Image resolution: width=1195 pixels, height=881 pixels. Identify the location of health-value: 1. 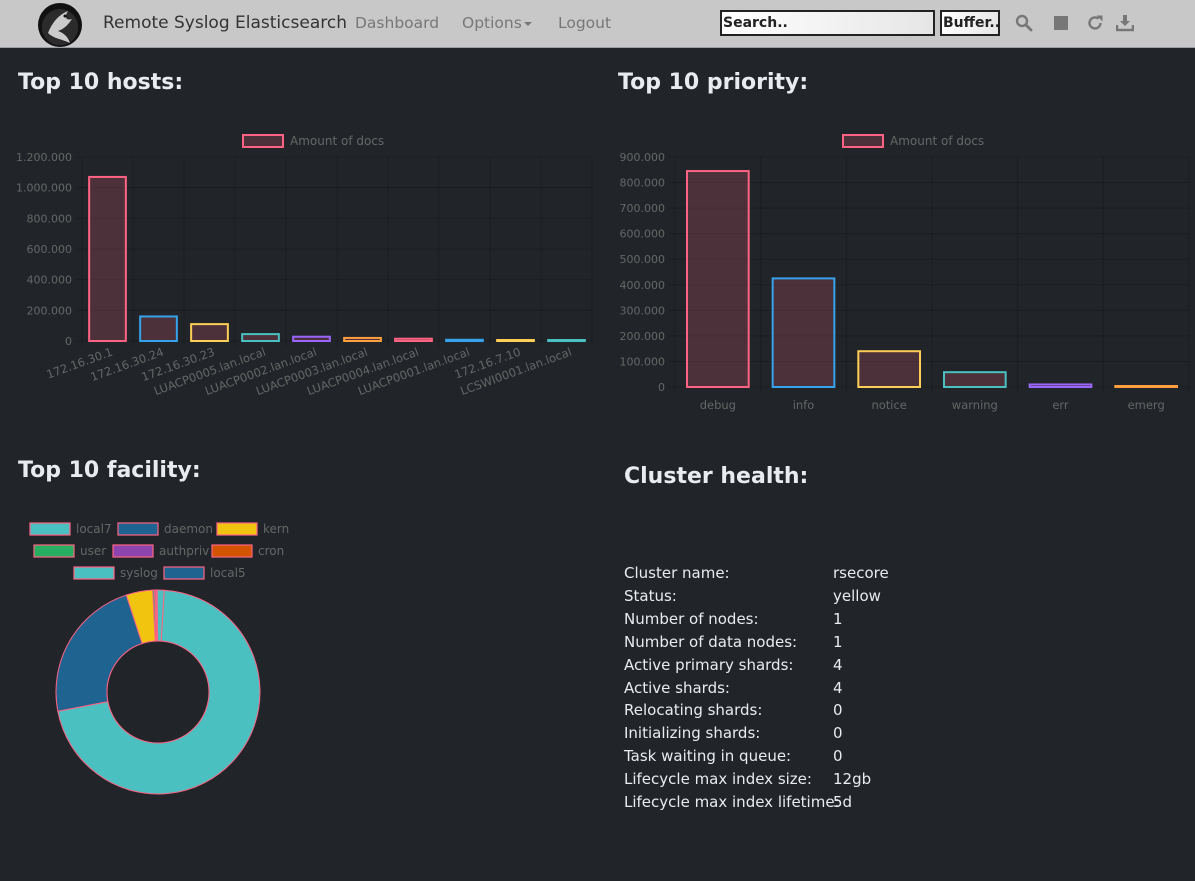
(838, 618).